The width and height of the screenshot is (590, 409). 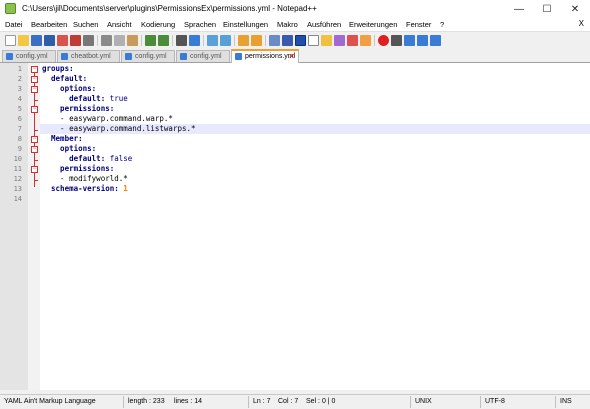 What do you see at coordinates (295, 169) in the screenshot?
I see `code-line: 11 permissions:` at bounding box center [295, 169].